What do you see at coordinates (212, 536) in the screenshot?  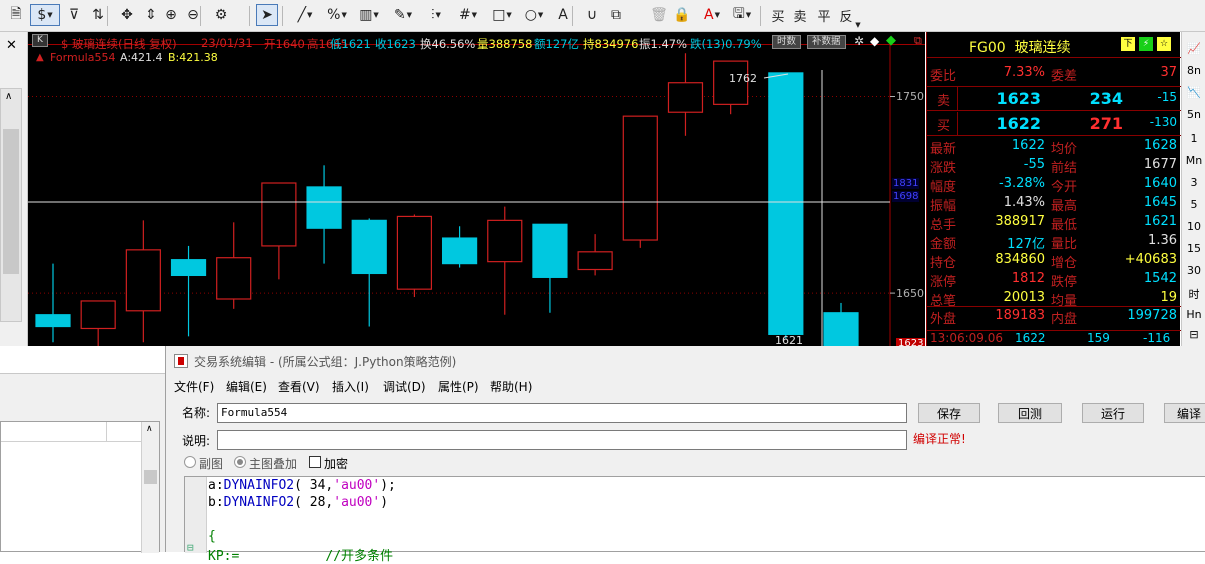 I see `code-line: {` at bounding box center [212, 536].